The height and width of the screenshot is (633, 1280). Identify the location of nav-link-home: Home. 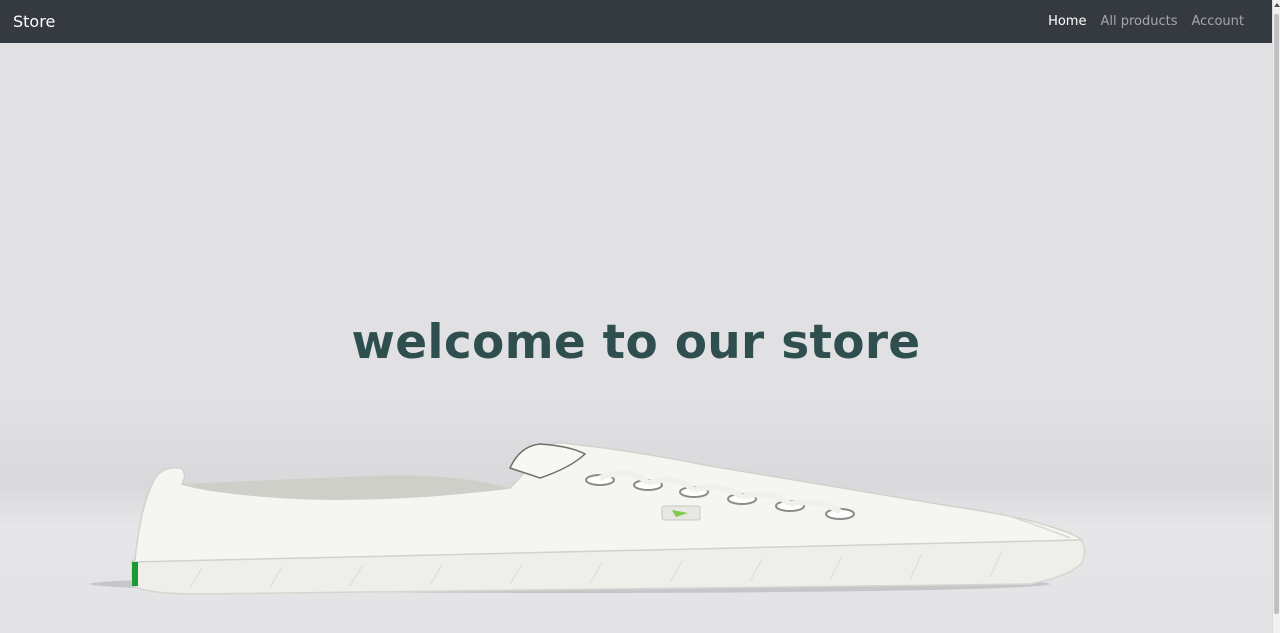
(1067, 21).